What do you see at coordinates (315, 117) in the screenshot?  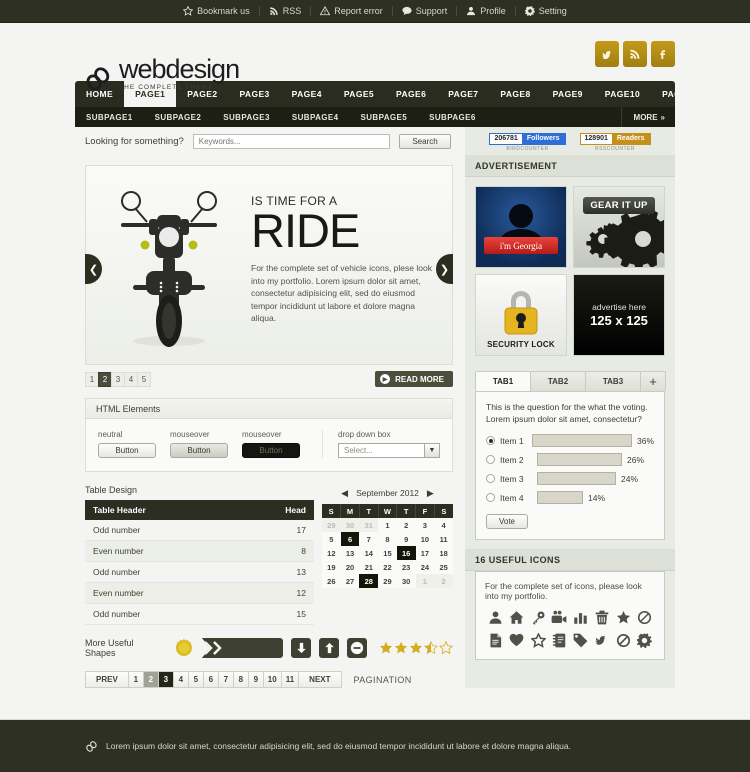 I see `subnav-item-subpage4: SUBPAGE4` at bounding box center [315, 117].